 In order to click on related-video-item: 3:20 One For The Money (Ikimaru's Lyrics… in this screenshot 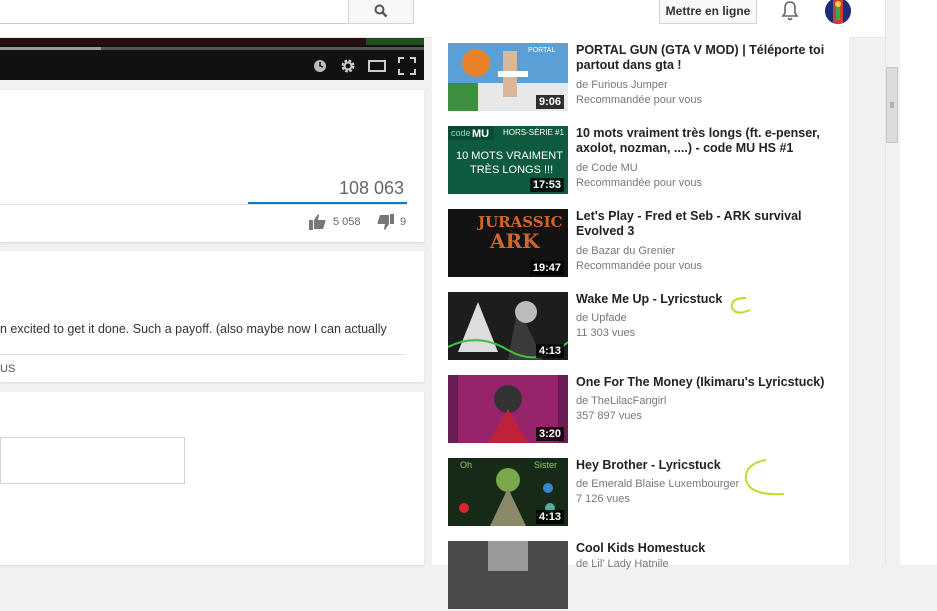, I will do `click(648, 410)`.